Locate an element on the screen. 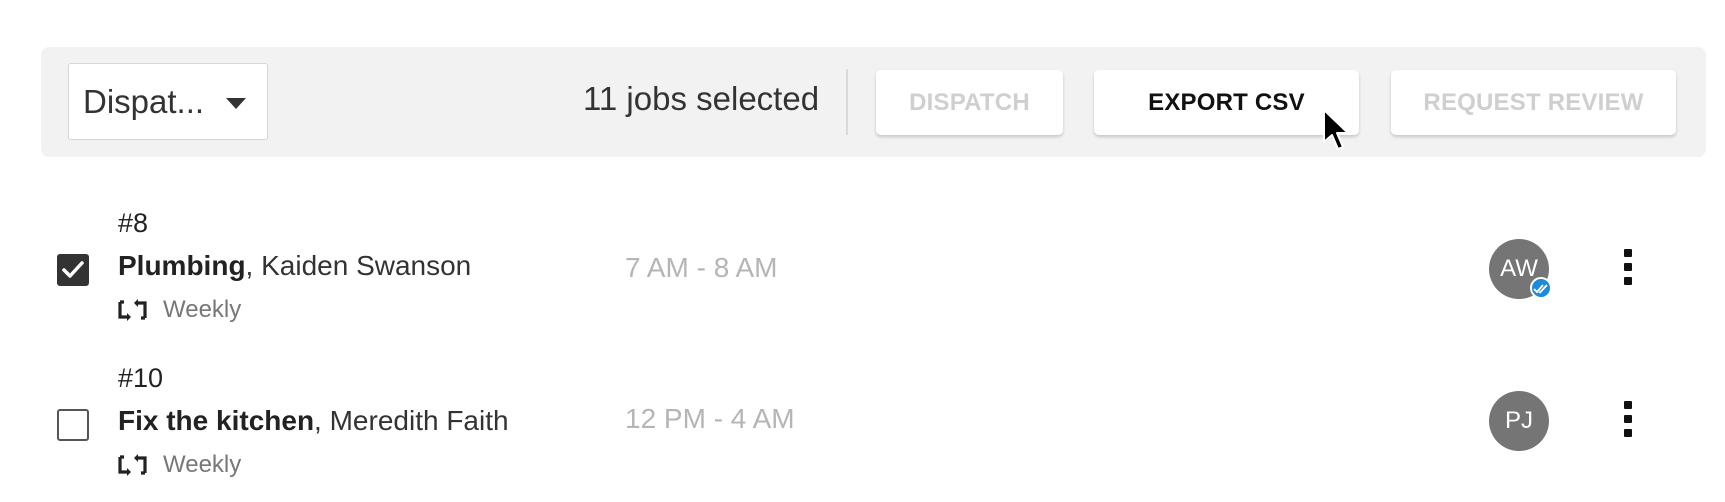  assignee-avatar: AW is located at coordinates (1520, 269).